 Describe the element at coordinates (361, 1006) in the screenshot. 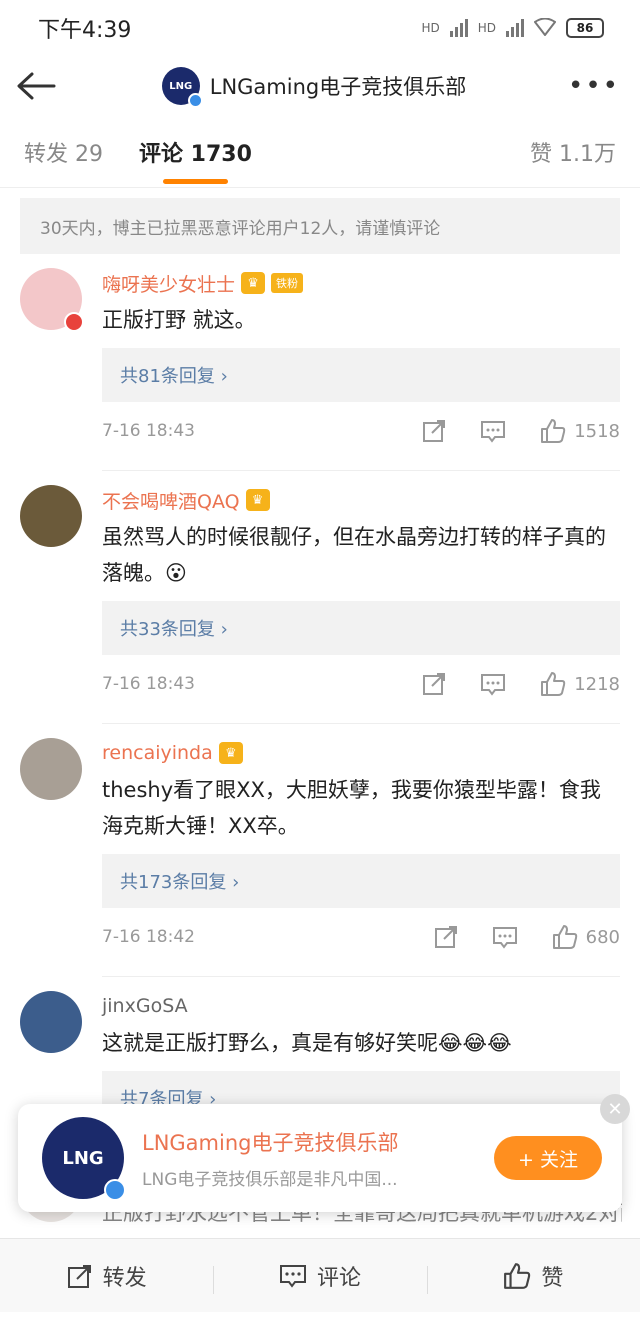

I see `comment-author: jinxGoSA` at that location.